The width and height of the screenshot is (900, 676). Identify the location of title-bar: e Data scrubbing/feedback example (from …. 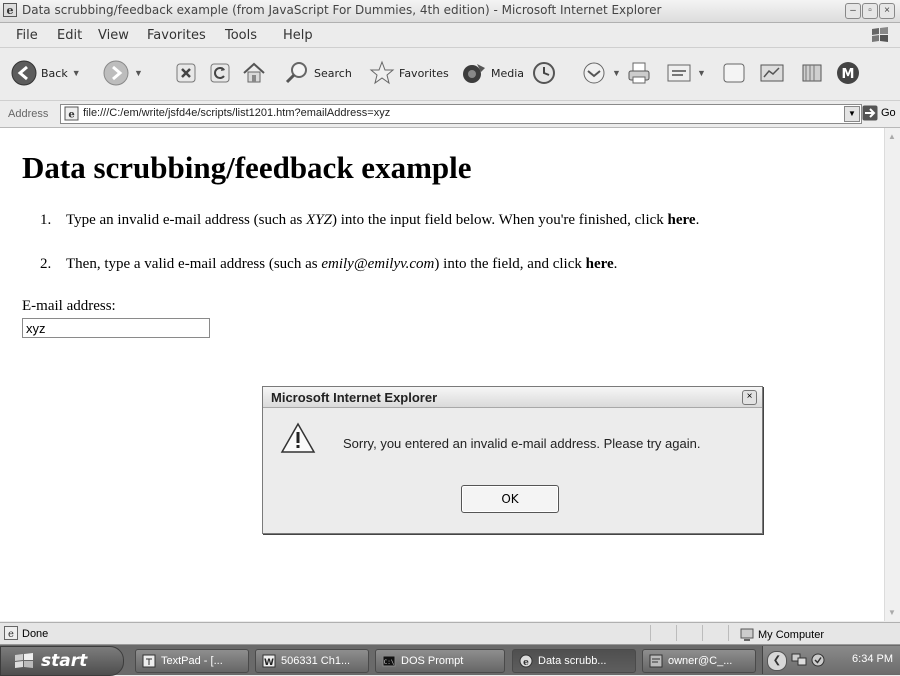
(450, 11).